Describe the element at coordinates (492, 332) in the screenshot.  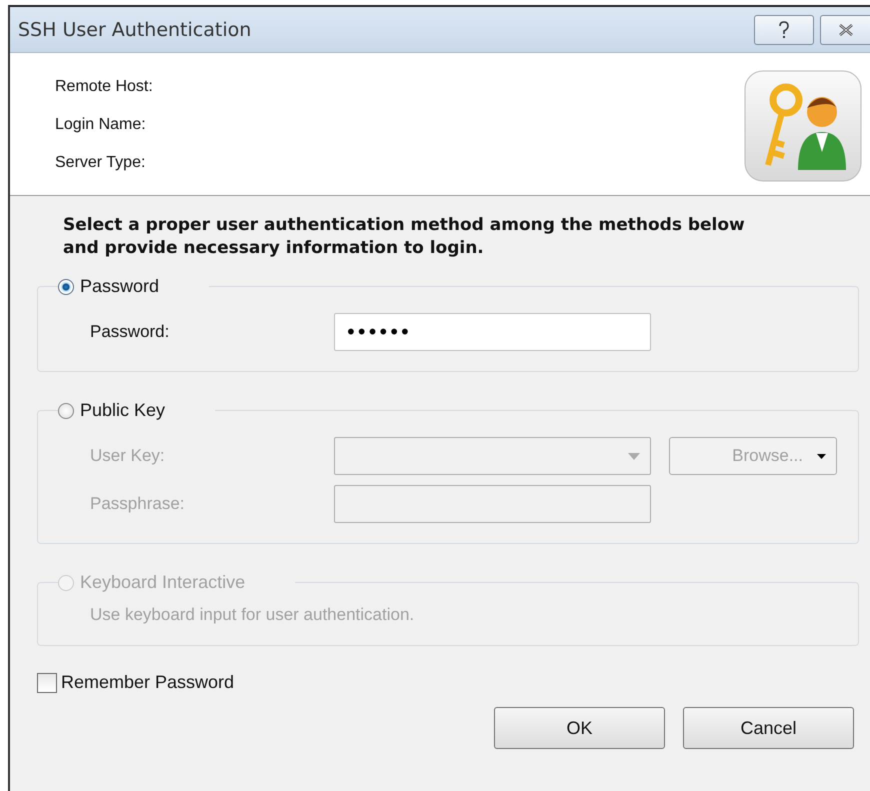
I see `input-field: ••••••` at that location.